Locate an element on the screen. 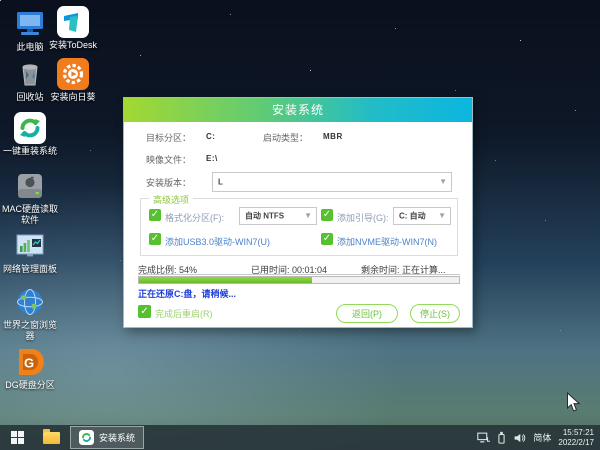  install-version-select: L ▼ is located at coordinates (332, 182).